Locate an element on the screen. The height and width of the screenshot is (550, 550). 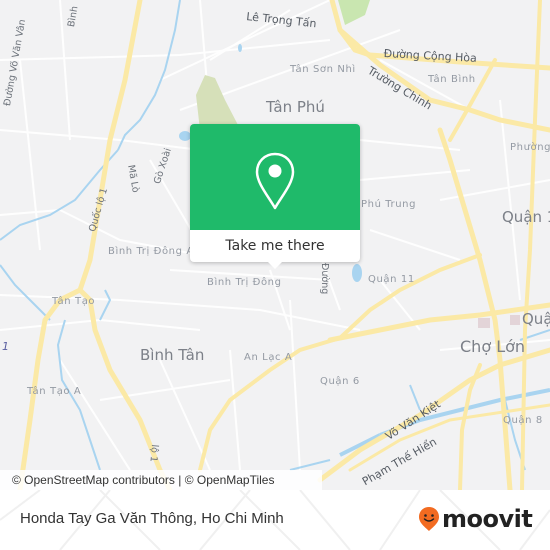
moovit-logo: moovit is located at coordinates (475, 519).